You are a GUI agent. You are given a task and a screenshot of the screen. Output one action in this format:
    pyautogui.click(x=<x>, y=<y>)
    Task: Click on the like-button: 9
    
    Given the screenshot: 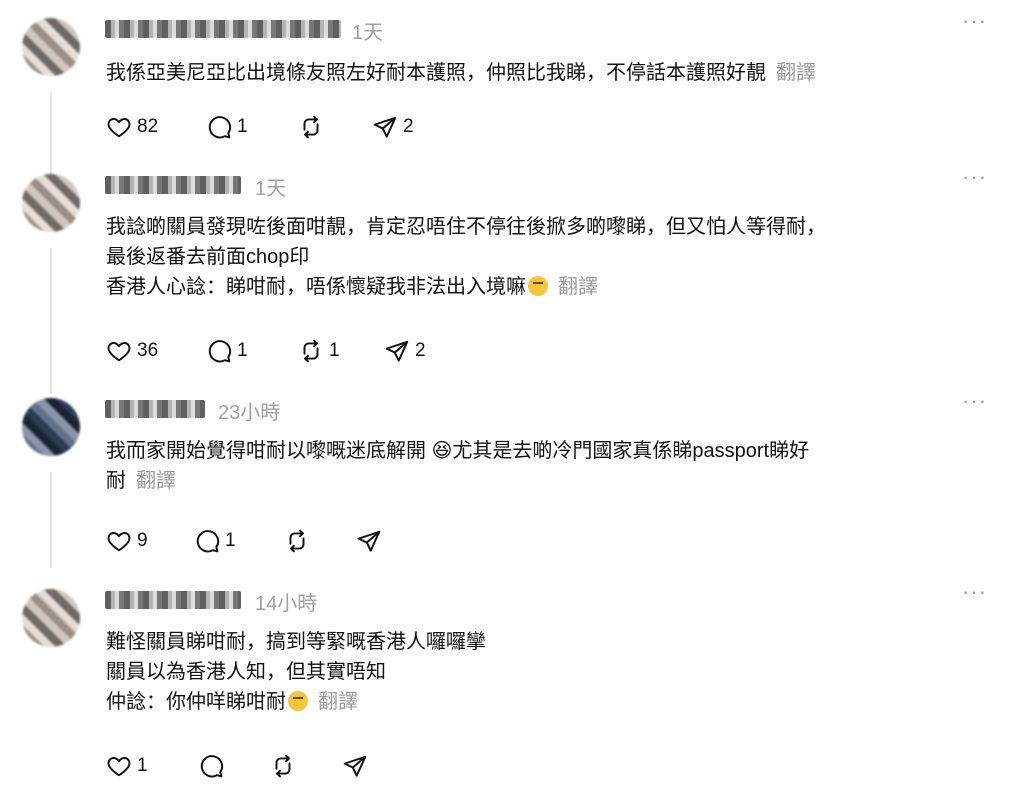 What is the action you would take?
    pyautogui.click(x=127, y=541)
    